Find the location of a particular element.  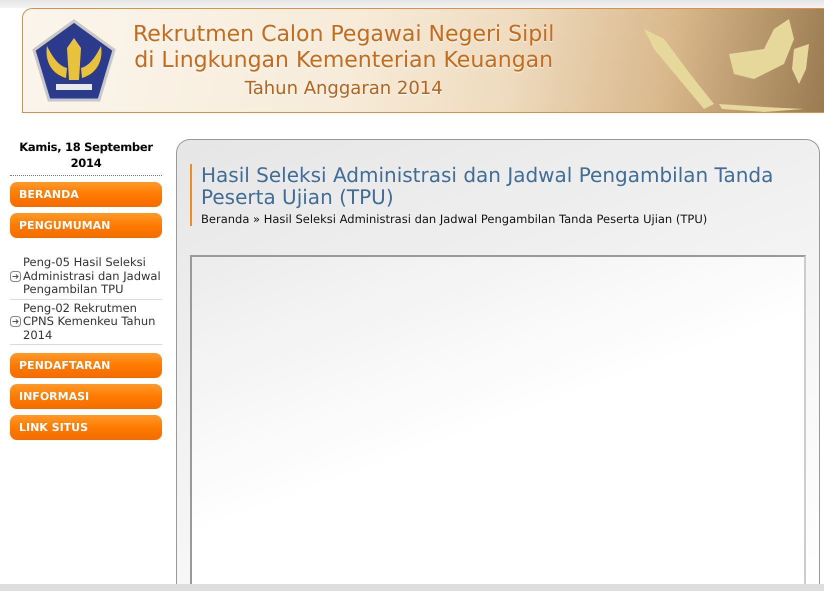

banner-subtitle: Tahun Anggaran 2014 is located at coordinates (343, 88).